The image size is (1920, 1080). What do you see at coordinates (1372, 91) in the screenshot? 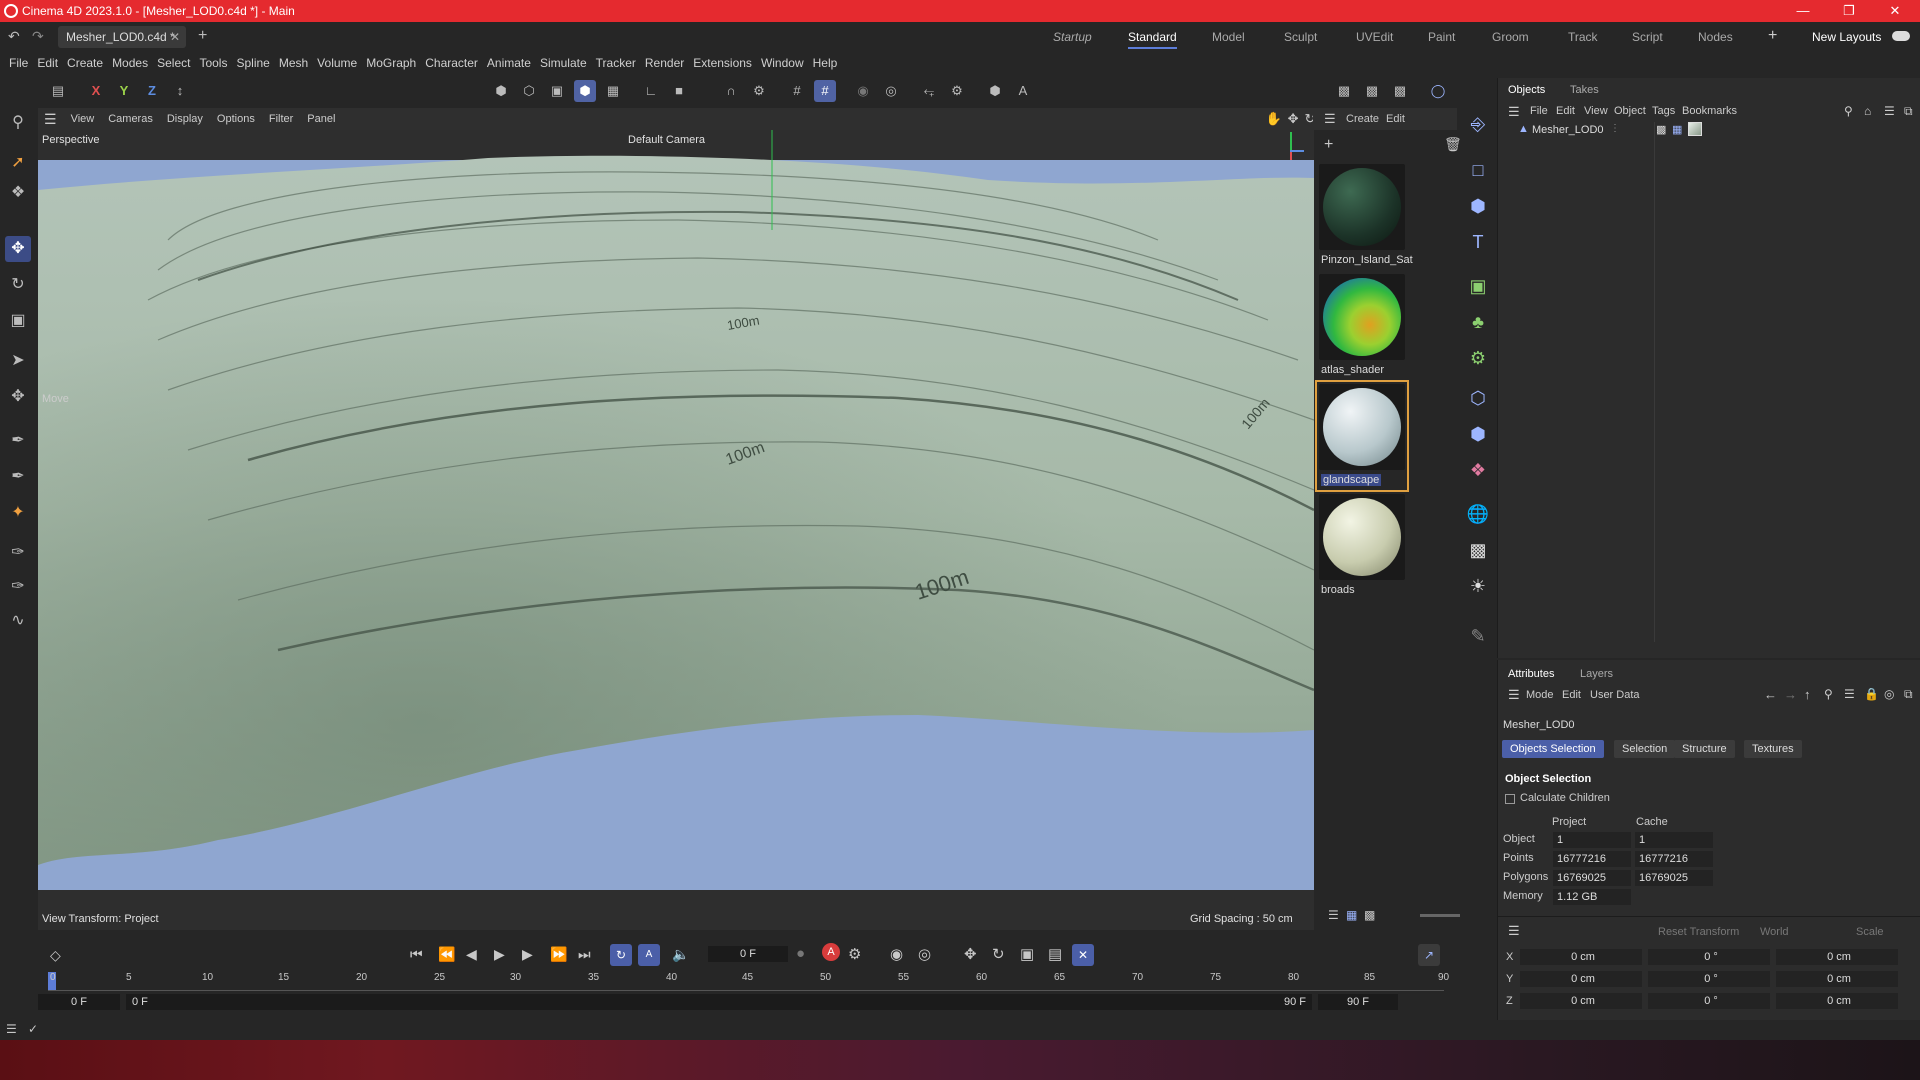
I see `render-to-picture-viewer-icon: ▩` at bounding box center [1372, 91].